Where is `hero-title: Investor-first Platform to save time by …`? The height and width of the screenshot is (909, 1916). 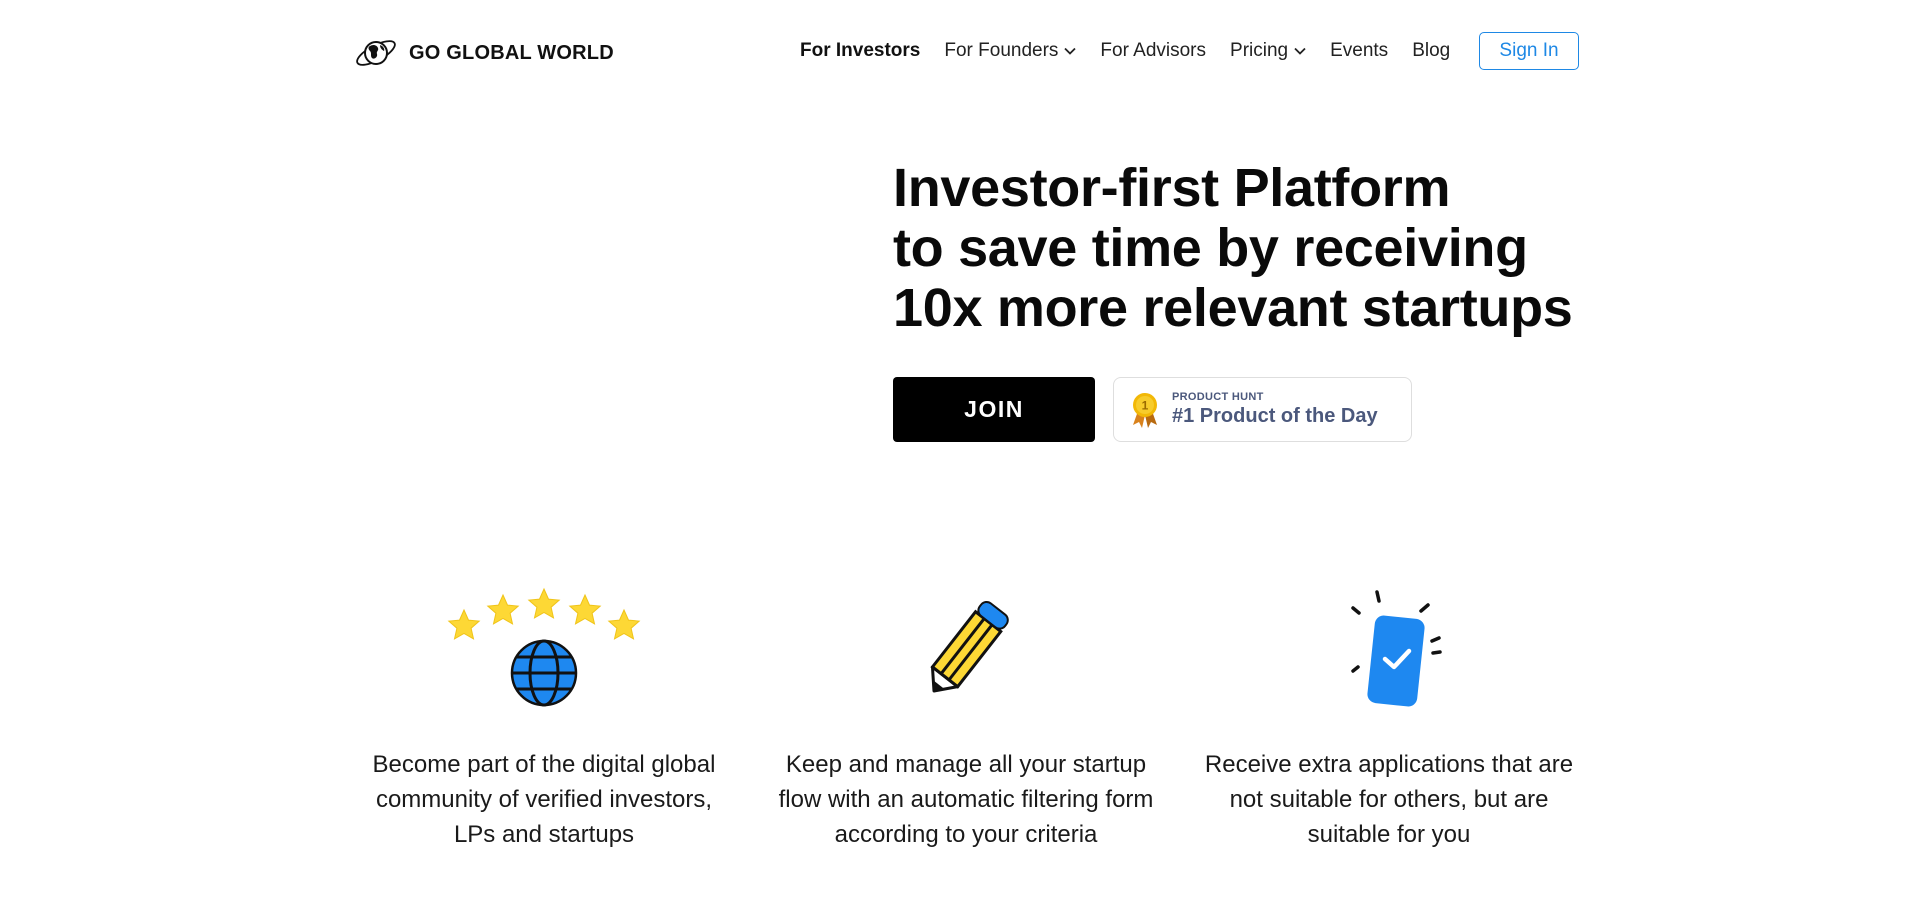 hero-title: Investor-first Platform to save time by … is located at coordinates (1233, 248).